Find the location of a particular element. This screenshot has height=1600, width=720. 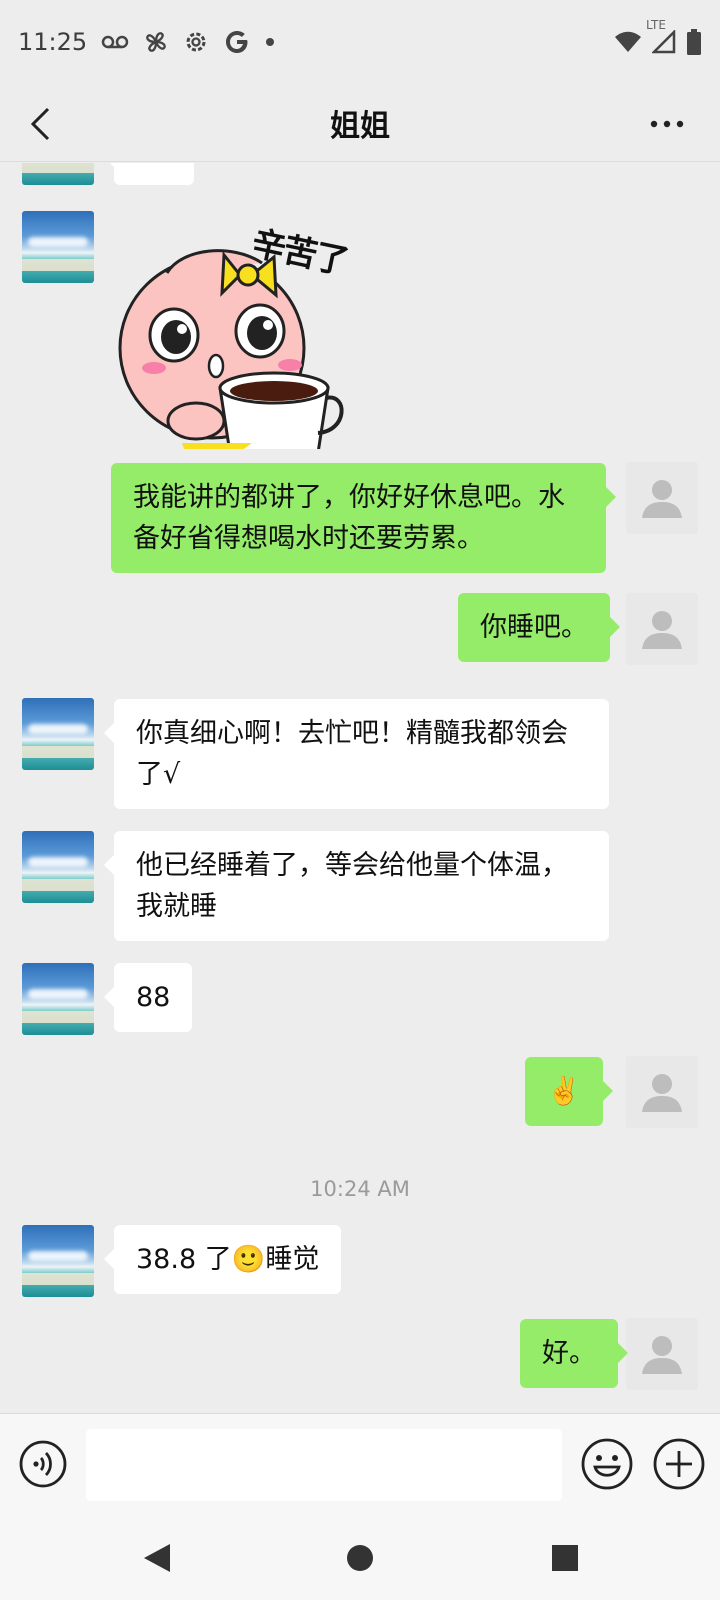

voicemail-icon is located at coordinates (115, 42).